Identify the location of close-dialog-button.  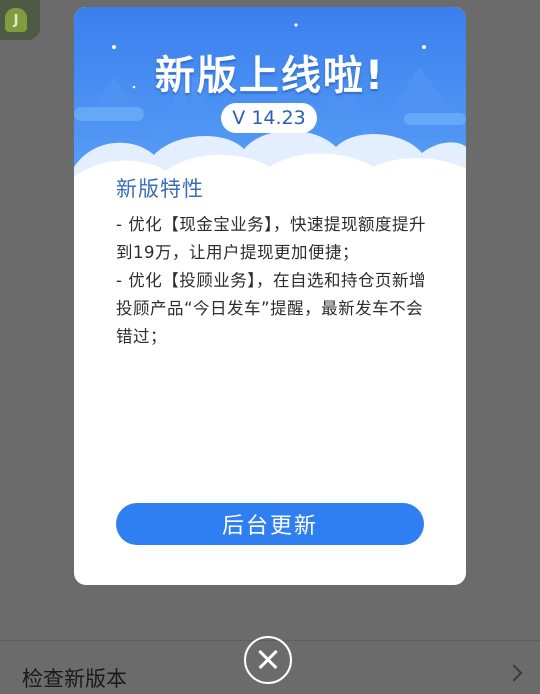
(268, 660).